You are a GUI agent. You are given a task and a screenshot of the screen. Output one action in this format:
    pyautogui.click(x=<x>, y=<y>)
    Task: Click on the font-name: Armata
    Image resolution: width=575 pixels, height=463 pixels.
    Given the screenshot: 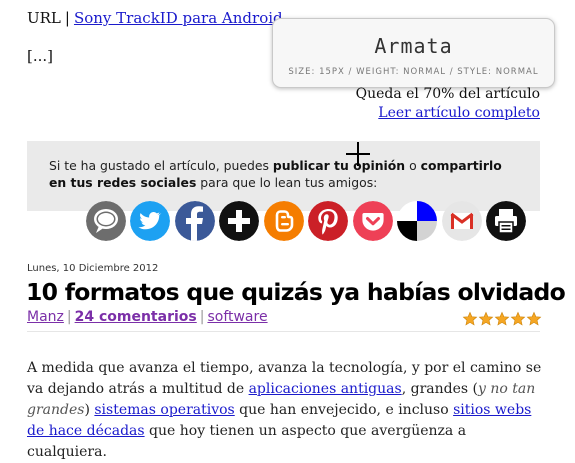 What is the action you would take?
    pyautogui.click(x=413, y=46)
    